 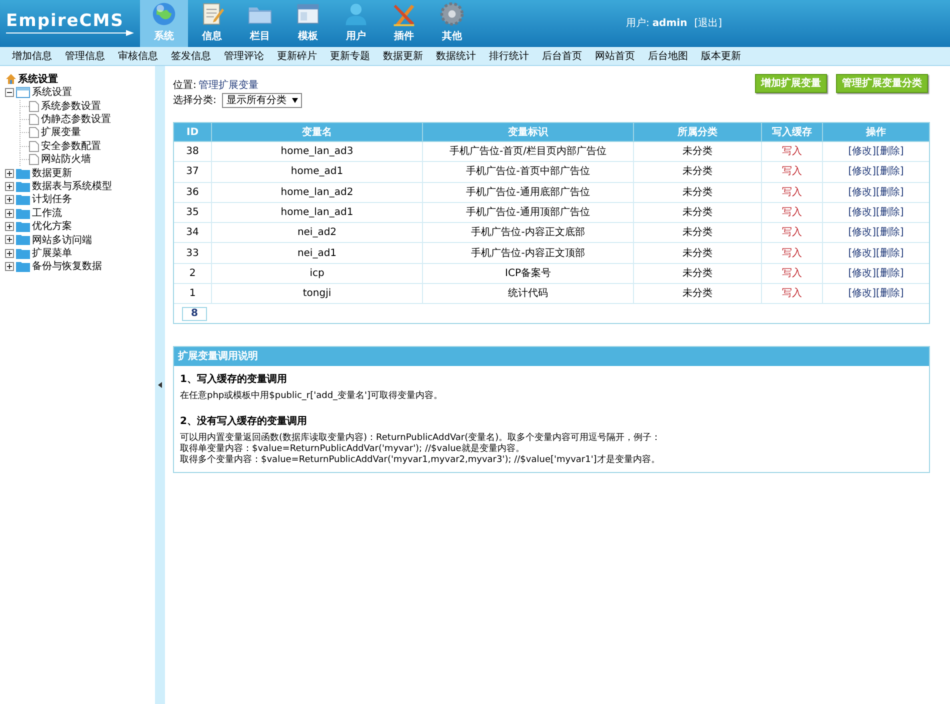 I want to click on table-cell: 手机广告位-首页中部广告位, so click(x=528, y=172).